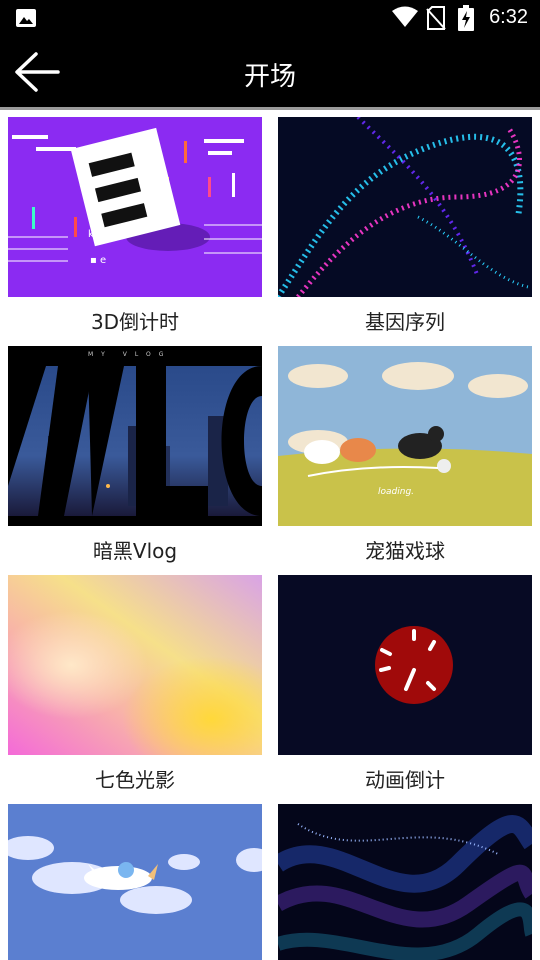 This screenshot has width=540, height=960. What do you see at coordinates (26, 18) in the screenshot?
I see `image-icon` at bounding box center [26, 18].